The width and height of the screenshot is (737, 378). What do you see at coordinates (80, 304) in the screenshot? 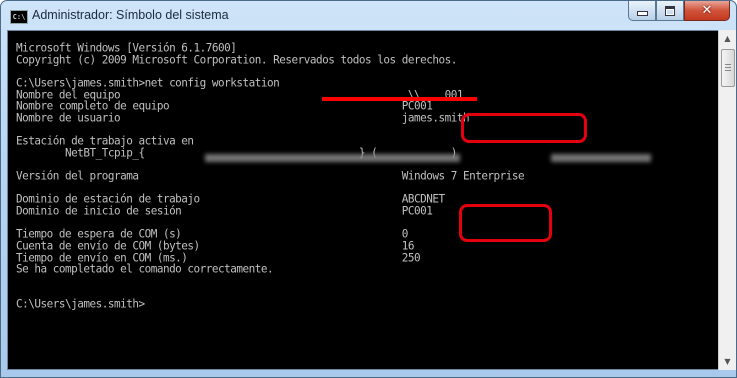
I see `console-line: C:\Users\james.smith>` at bounding box center [80, 304].